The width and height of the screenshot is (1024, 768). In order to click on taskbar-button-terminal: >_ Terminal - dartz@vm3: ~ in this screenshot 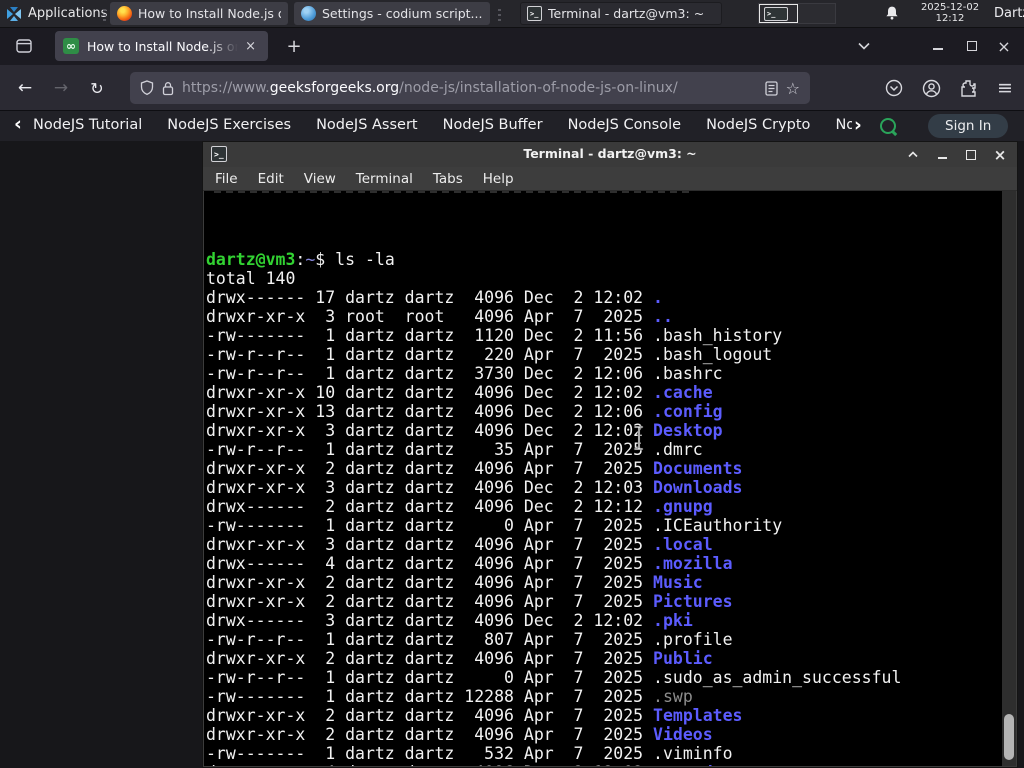, I will do `click(621, 13)`.